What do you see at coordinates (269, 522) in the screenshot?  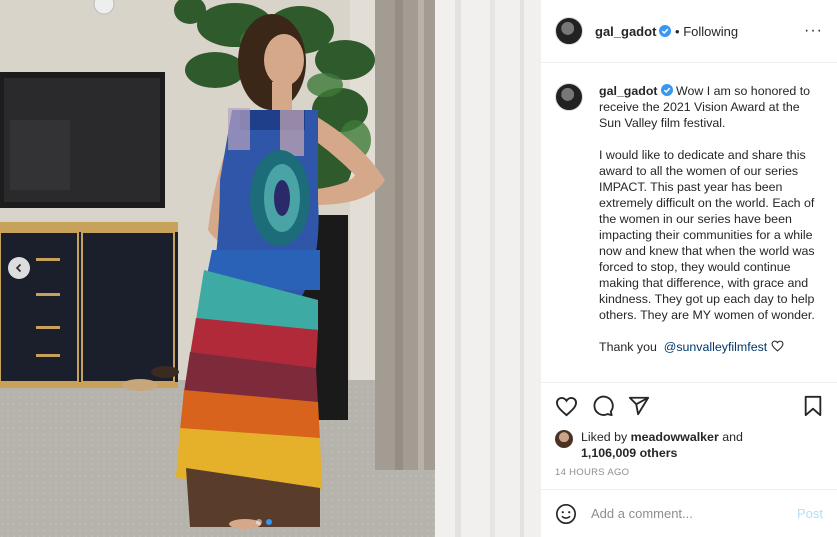 I see `carousel-dot-active` at bounding box center [269, 522].